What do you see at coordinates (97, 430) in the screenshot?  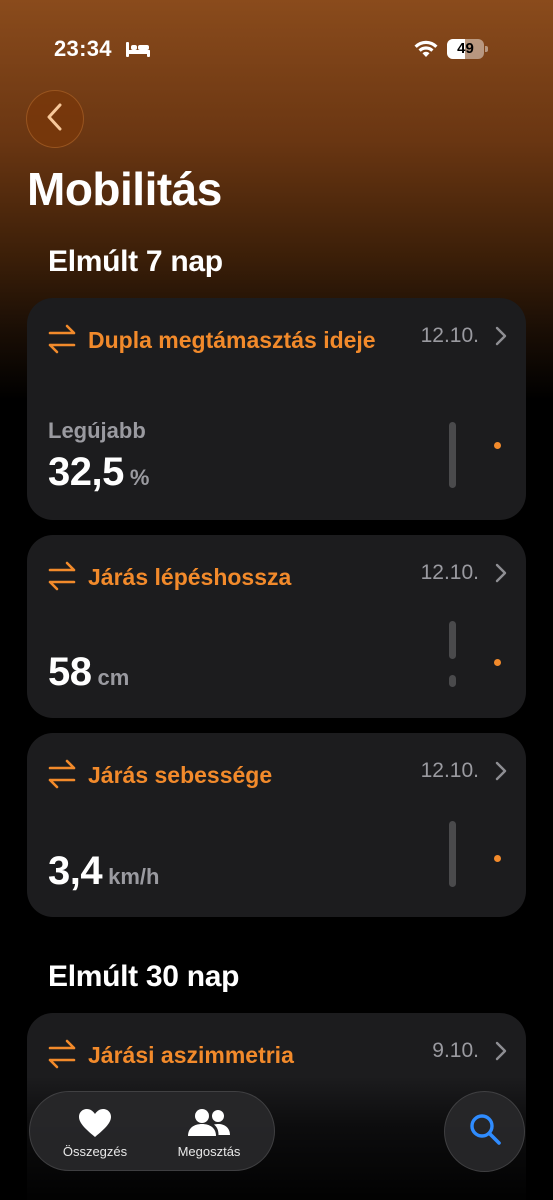 I see `latest-label: Legújabb` at bounding box center [97, 430].